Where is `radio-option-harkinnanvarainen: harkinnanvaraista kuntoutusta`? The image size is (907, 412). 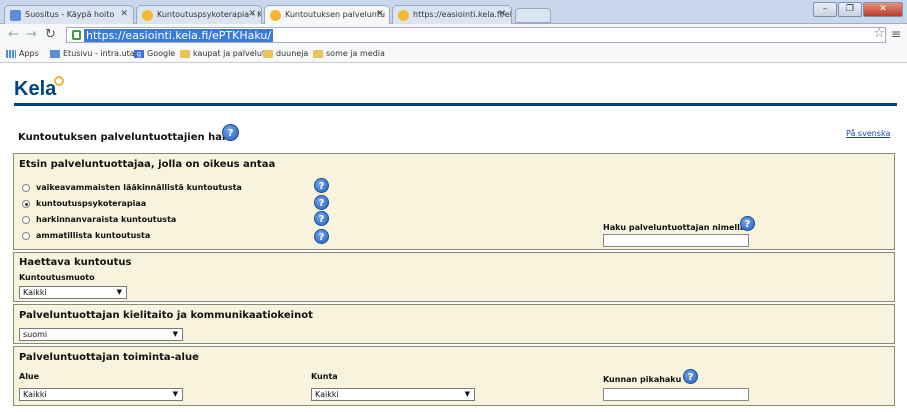 radio-option-harkinnanvarainen: harkinnanvaraista kuntoutusta is located at coordinates (99, 219).